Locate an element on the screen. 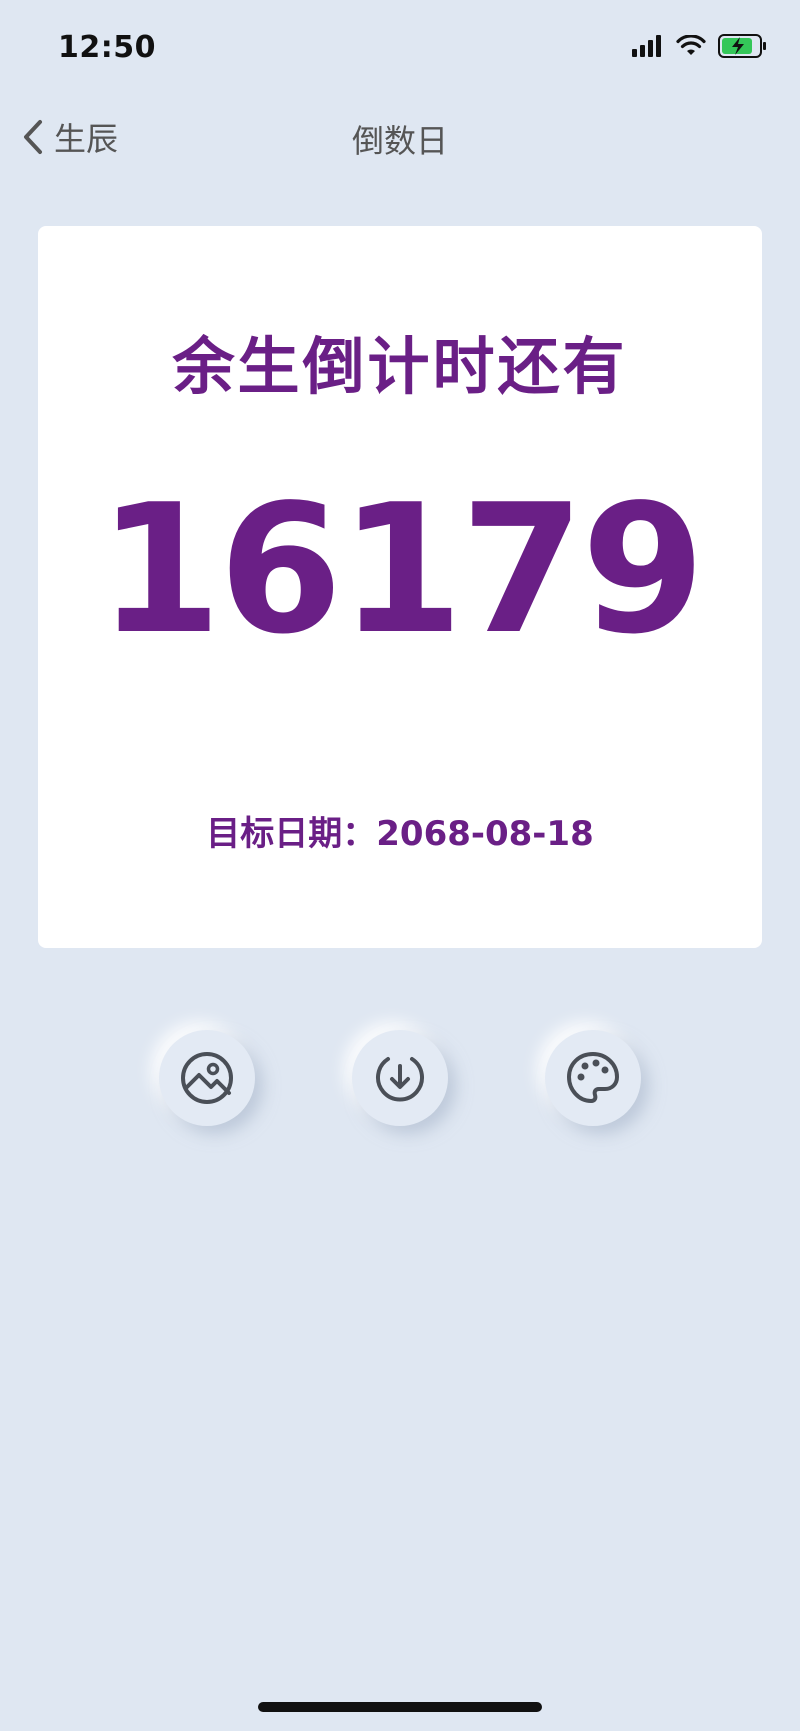 The image size is (800, 1731). status-bar: 12:50 is located at coordinates (400, 50).